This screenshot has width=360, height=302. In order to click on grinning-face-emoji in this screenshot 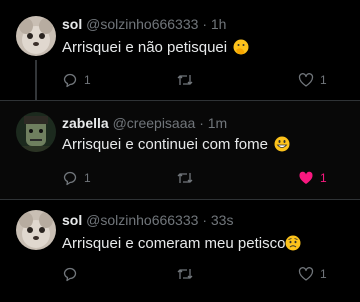, I will do `click(282, 144)`.